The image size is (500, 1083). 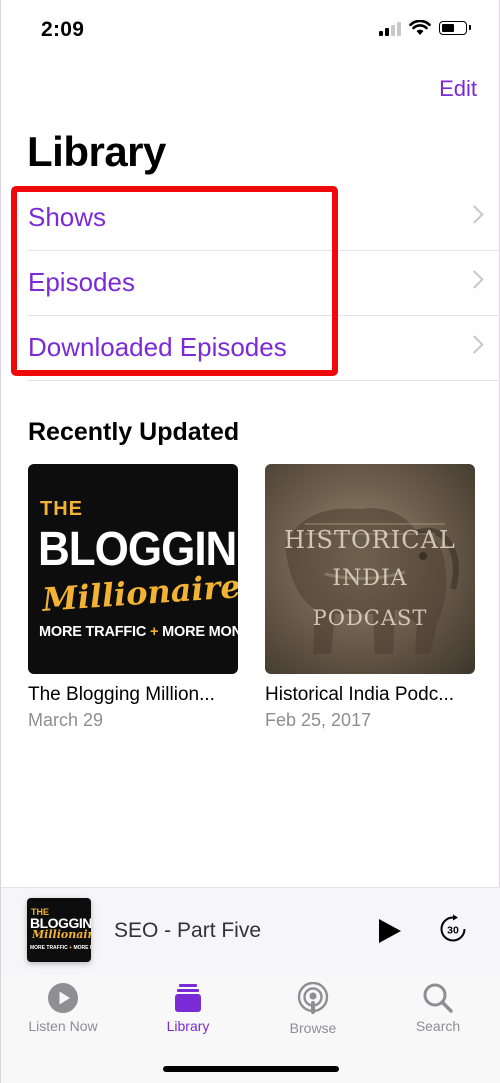 What do you see at coordinates (251, 1069) in the screenshot?
I see `home-indicator` at bounding box center [251, 1069].